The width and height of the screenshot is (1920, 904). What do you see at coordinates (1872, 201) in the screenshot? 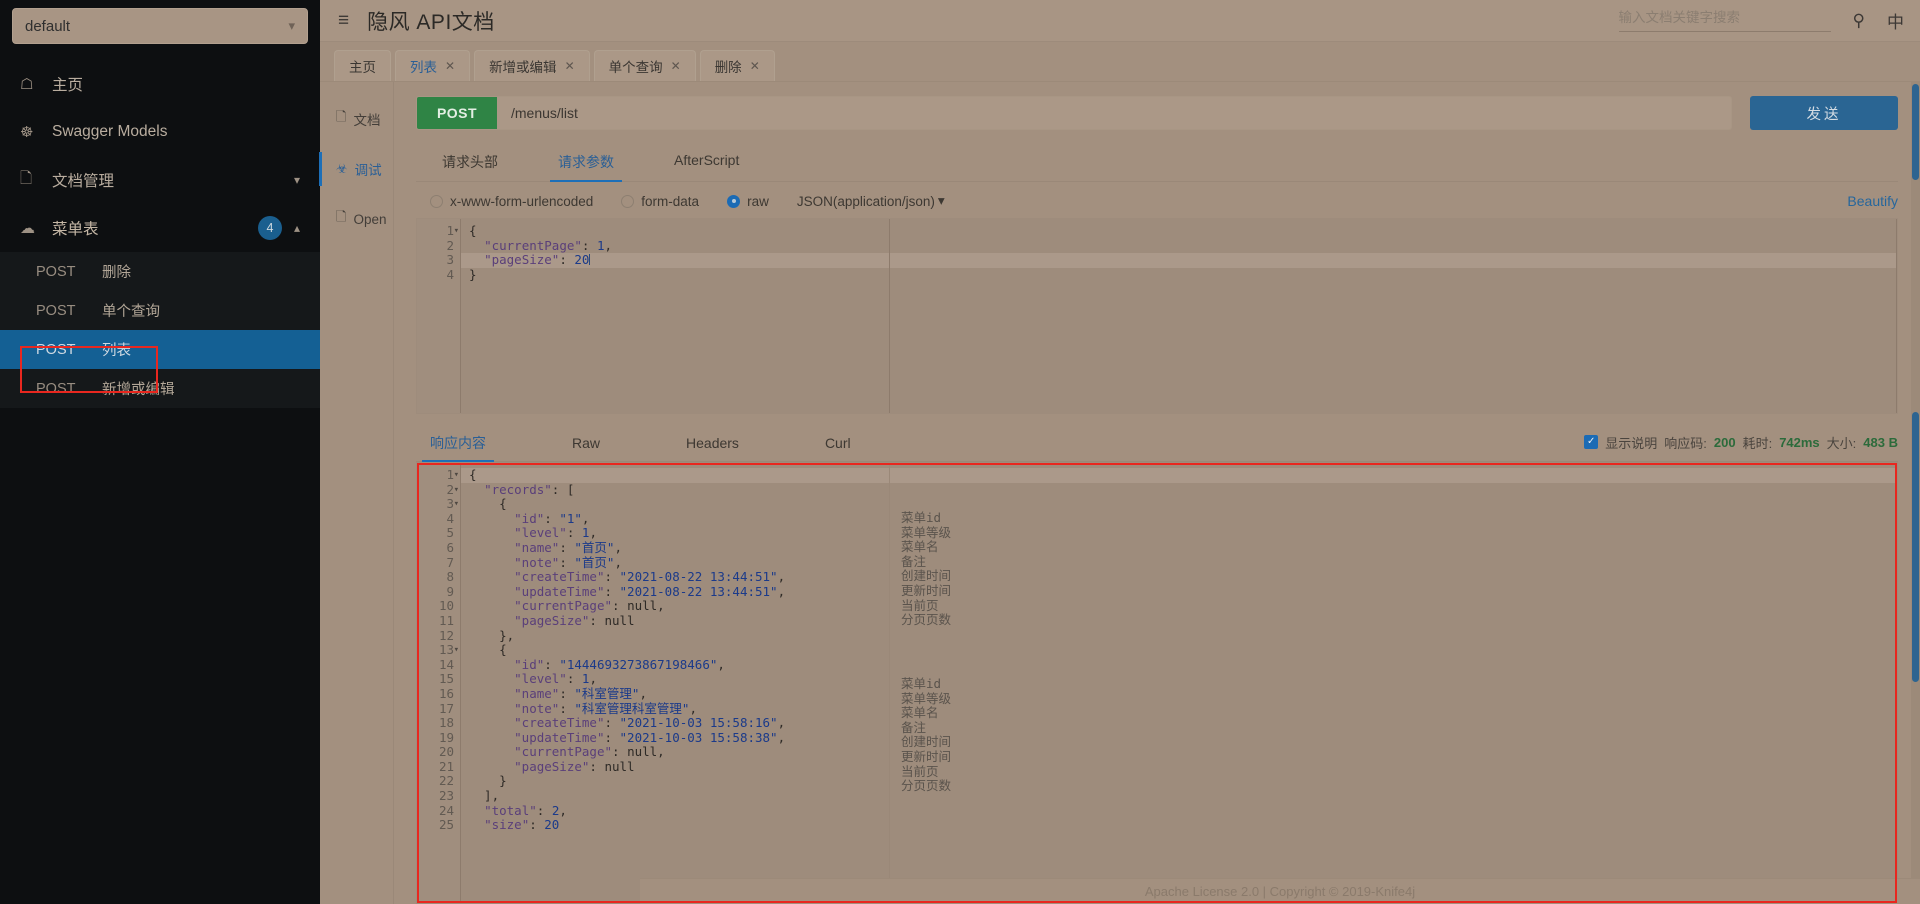
I see `beautify-button: Beautify` at bounding box center [1872, 201].